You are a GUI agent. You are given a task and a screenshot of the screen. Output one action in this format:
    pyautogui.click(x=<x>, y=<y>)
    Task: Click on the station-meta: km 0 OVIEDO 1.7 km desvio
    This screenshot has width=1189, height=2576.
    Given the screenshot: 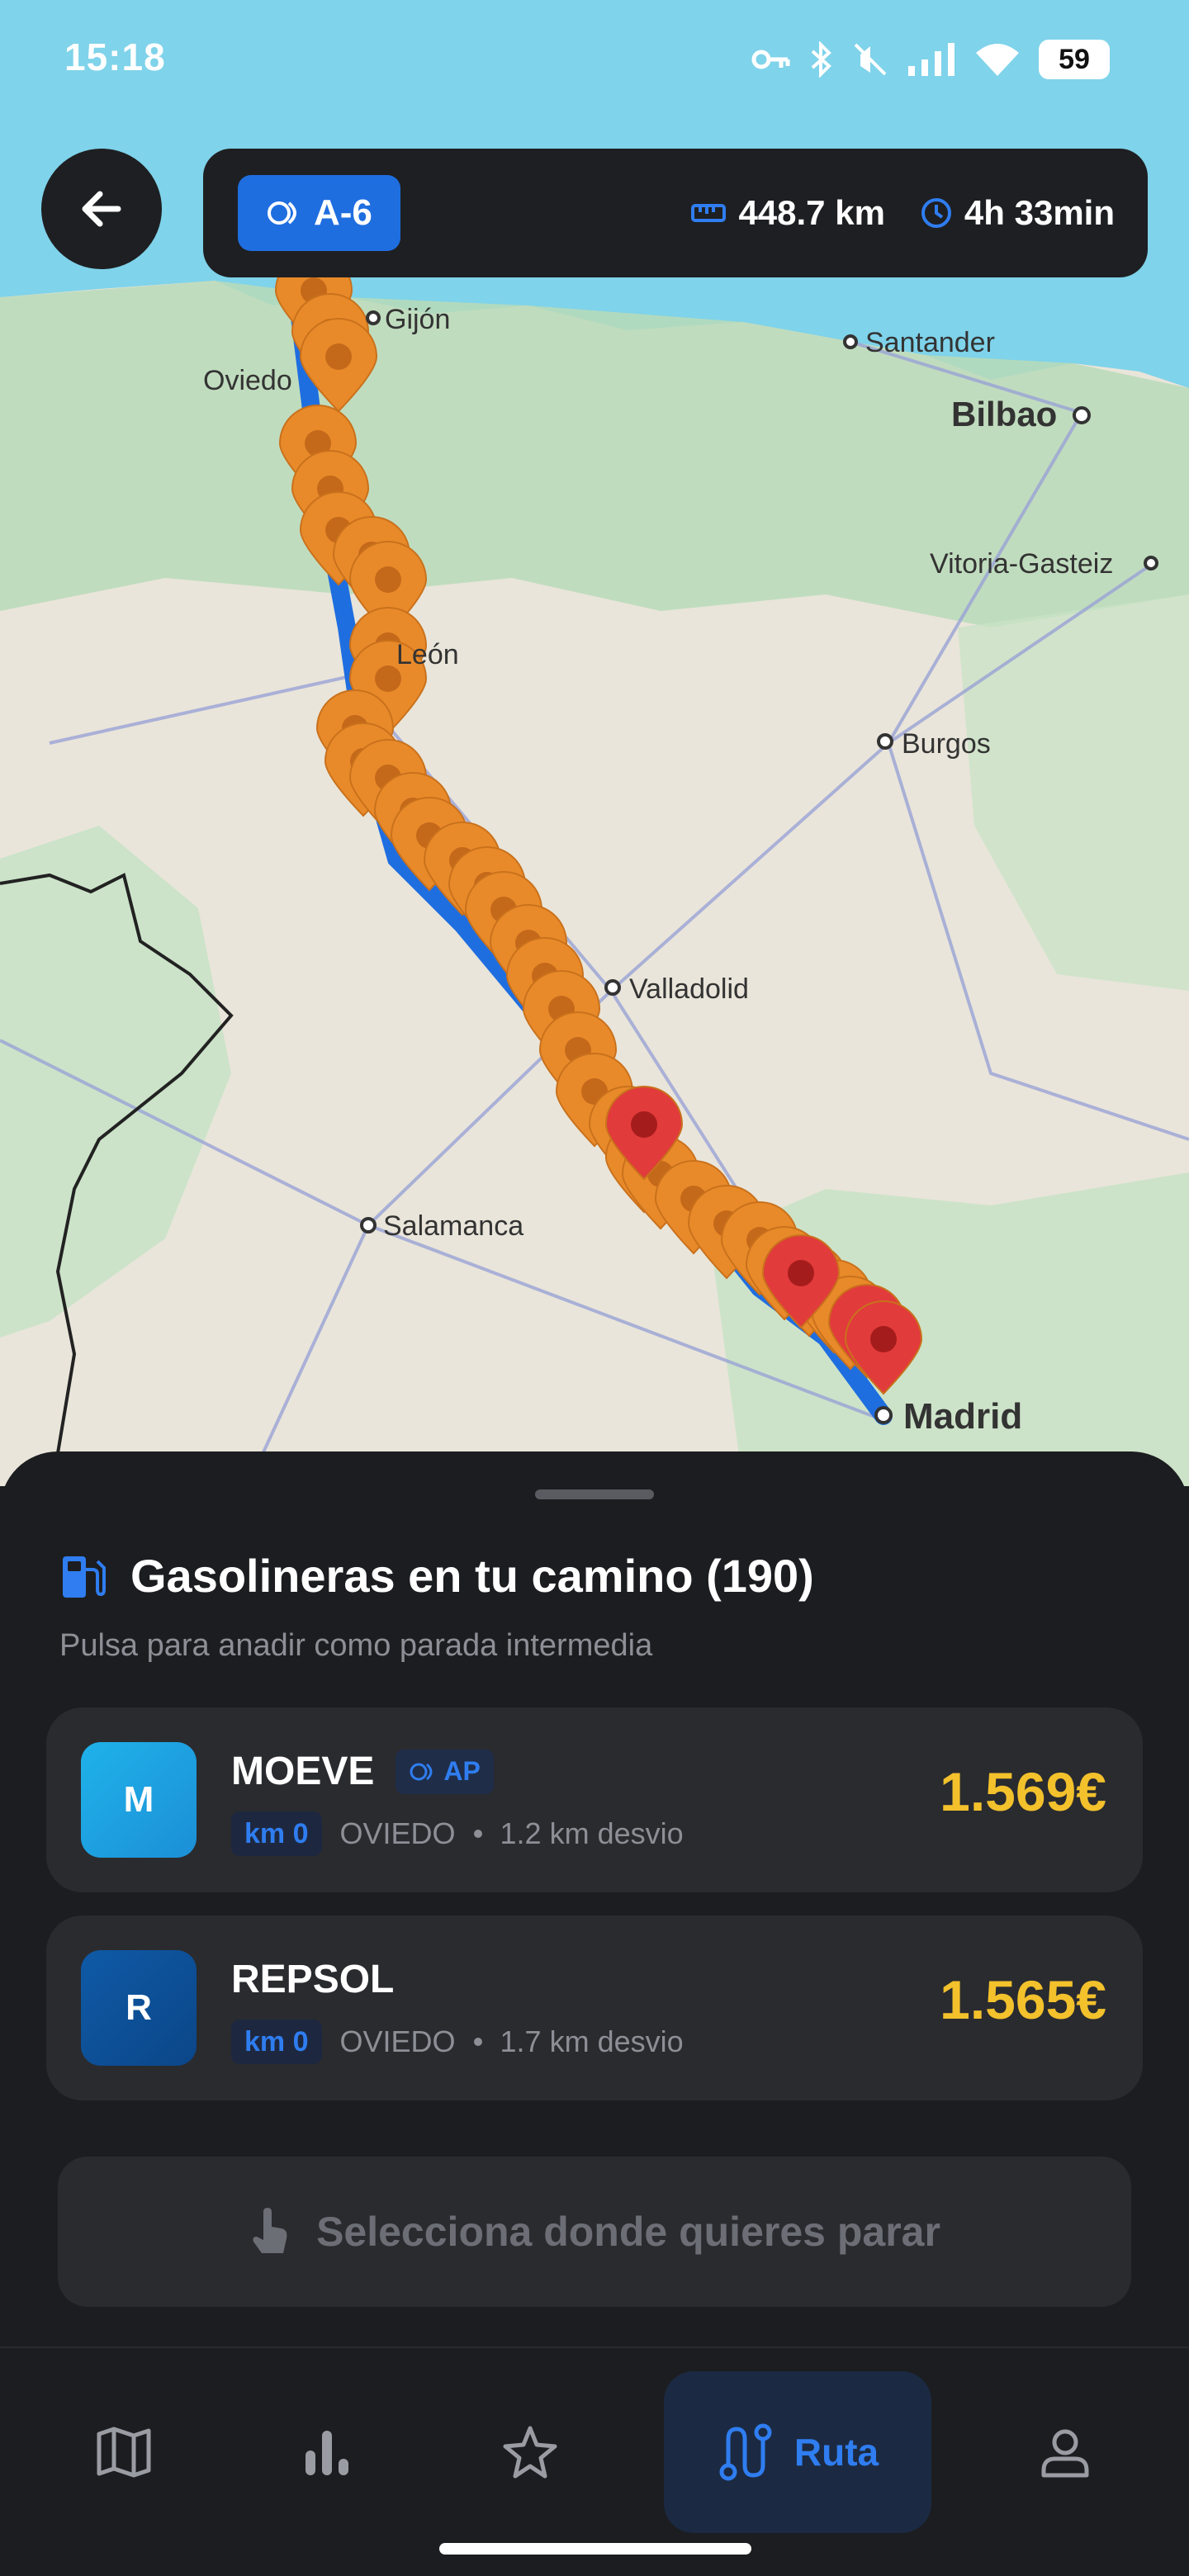 What is the action you would take?
    pyautogui.click(x=457, y=2042)
    